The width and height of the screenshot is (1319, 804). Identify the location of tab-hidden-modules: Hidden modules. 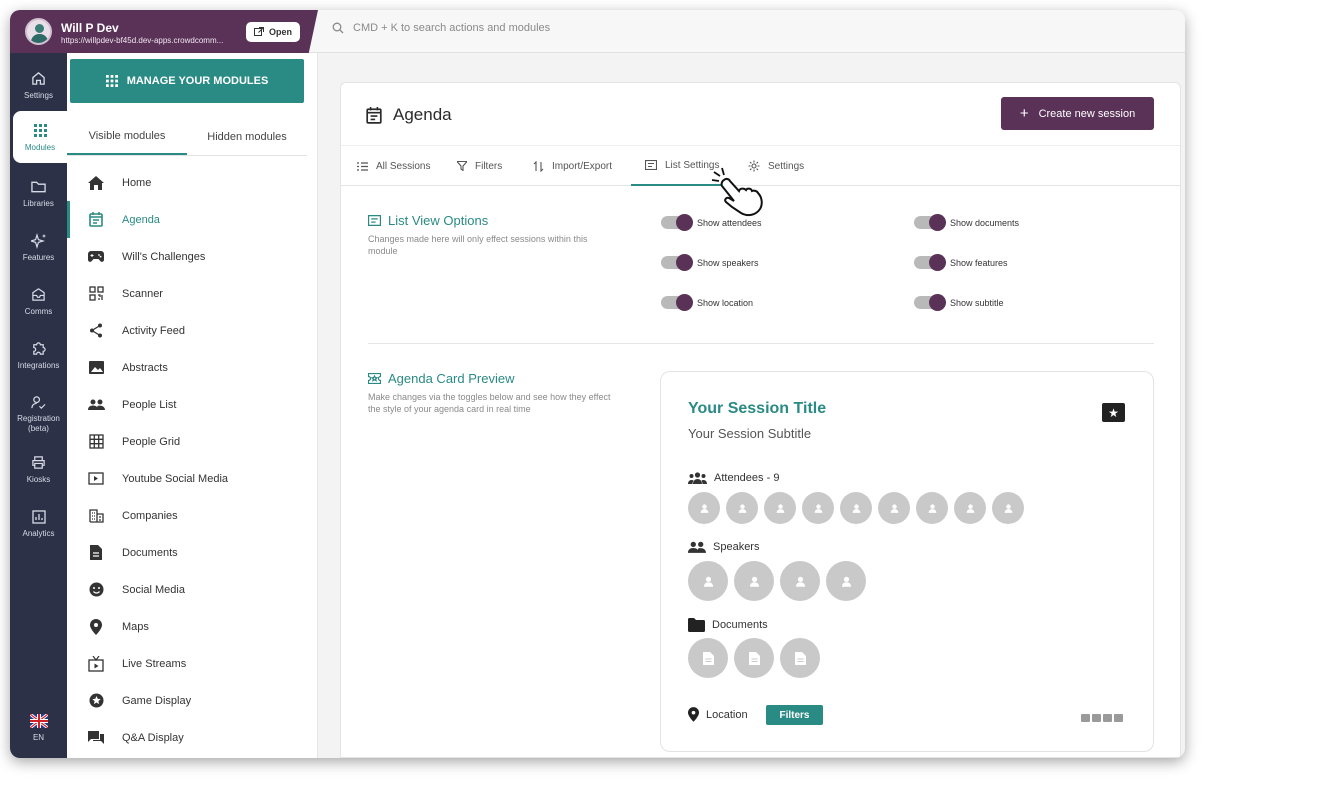
(247, 136).